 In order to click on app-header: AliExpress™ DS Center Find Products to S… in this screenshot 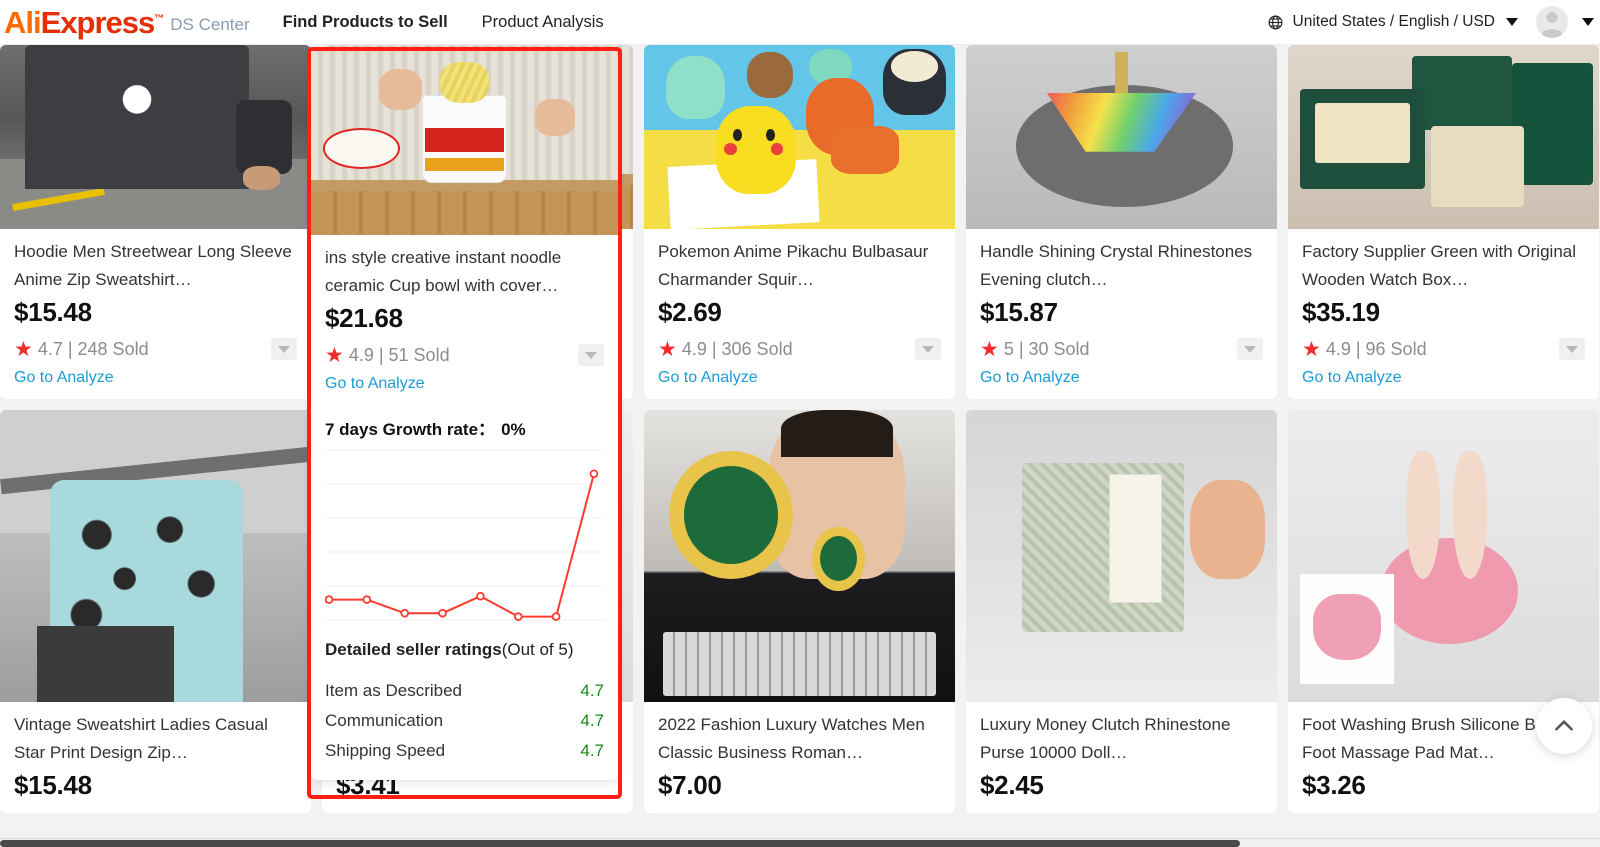, I will do `click(800, 22)`.